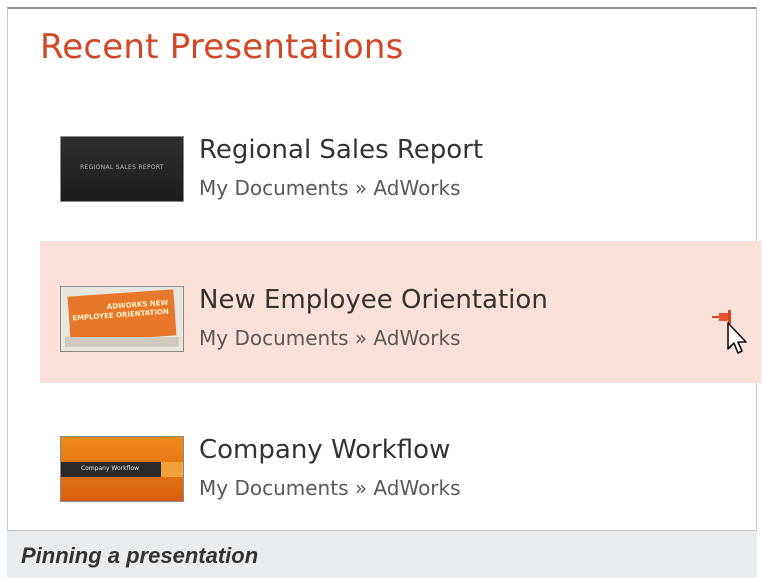 This screenshot has width=763, height=578. What do you see at coordinates (172, 469) in the screenshot?
I see `thumbnail-accent-block` at bounding box center [172, 469].